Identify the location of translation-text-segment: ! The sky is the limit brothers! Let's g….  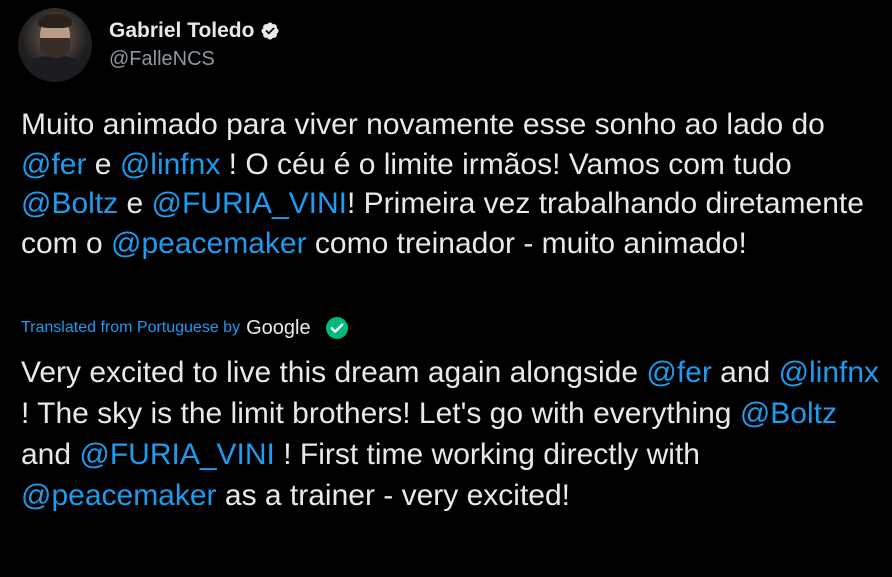
(380, 413).